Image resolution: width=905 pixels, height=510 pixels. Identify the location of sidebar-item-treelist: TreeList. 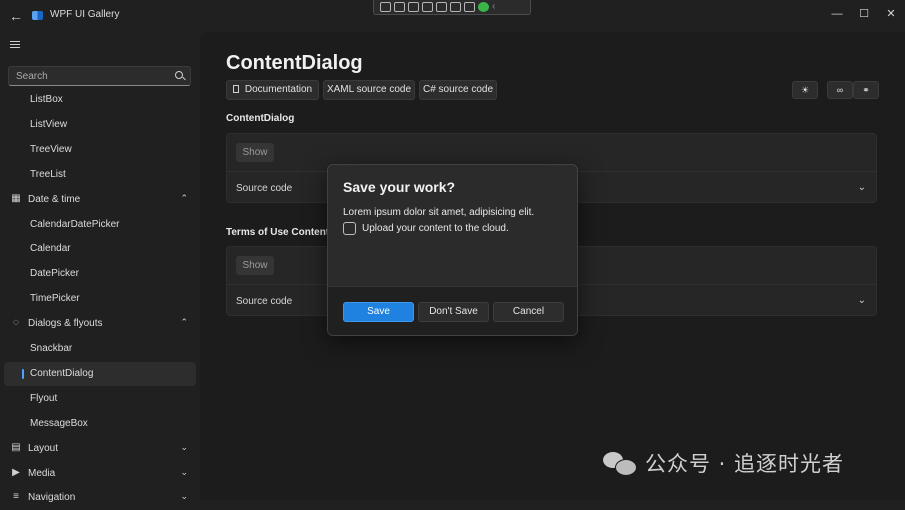
(100, 175).